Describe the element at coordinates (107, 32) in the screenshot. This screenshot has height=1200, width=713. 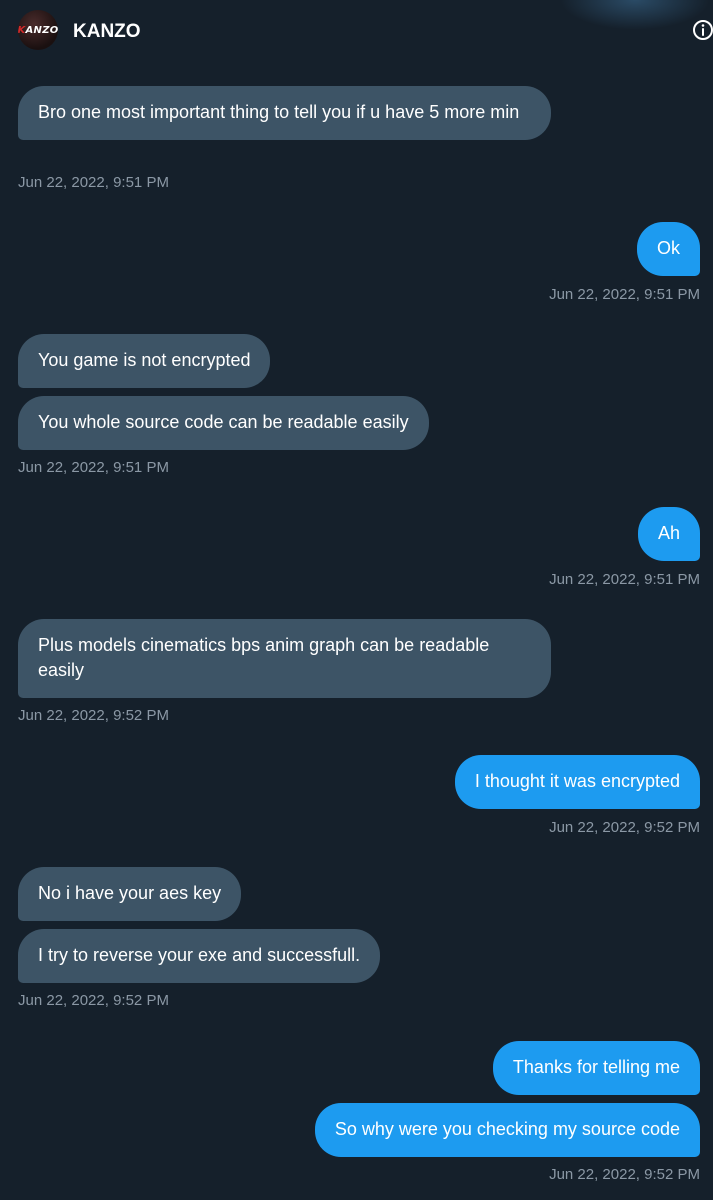
I see `contact-name: KANZO` at that location.